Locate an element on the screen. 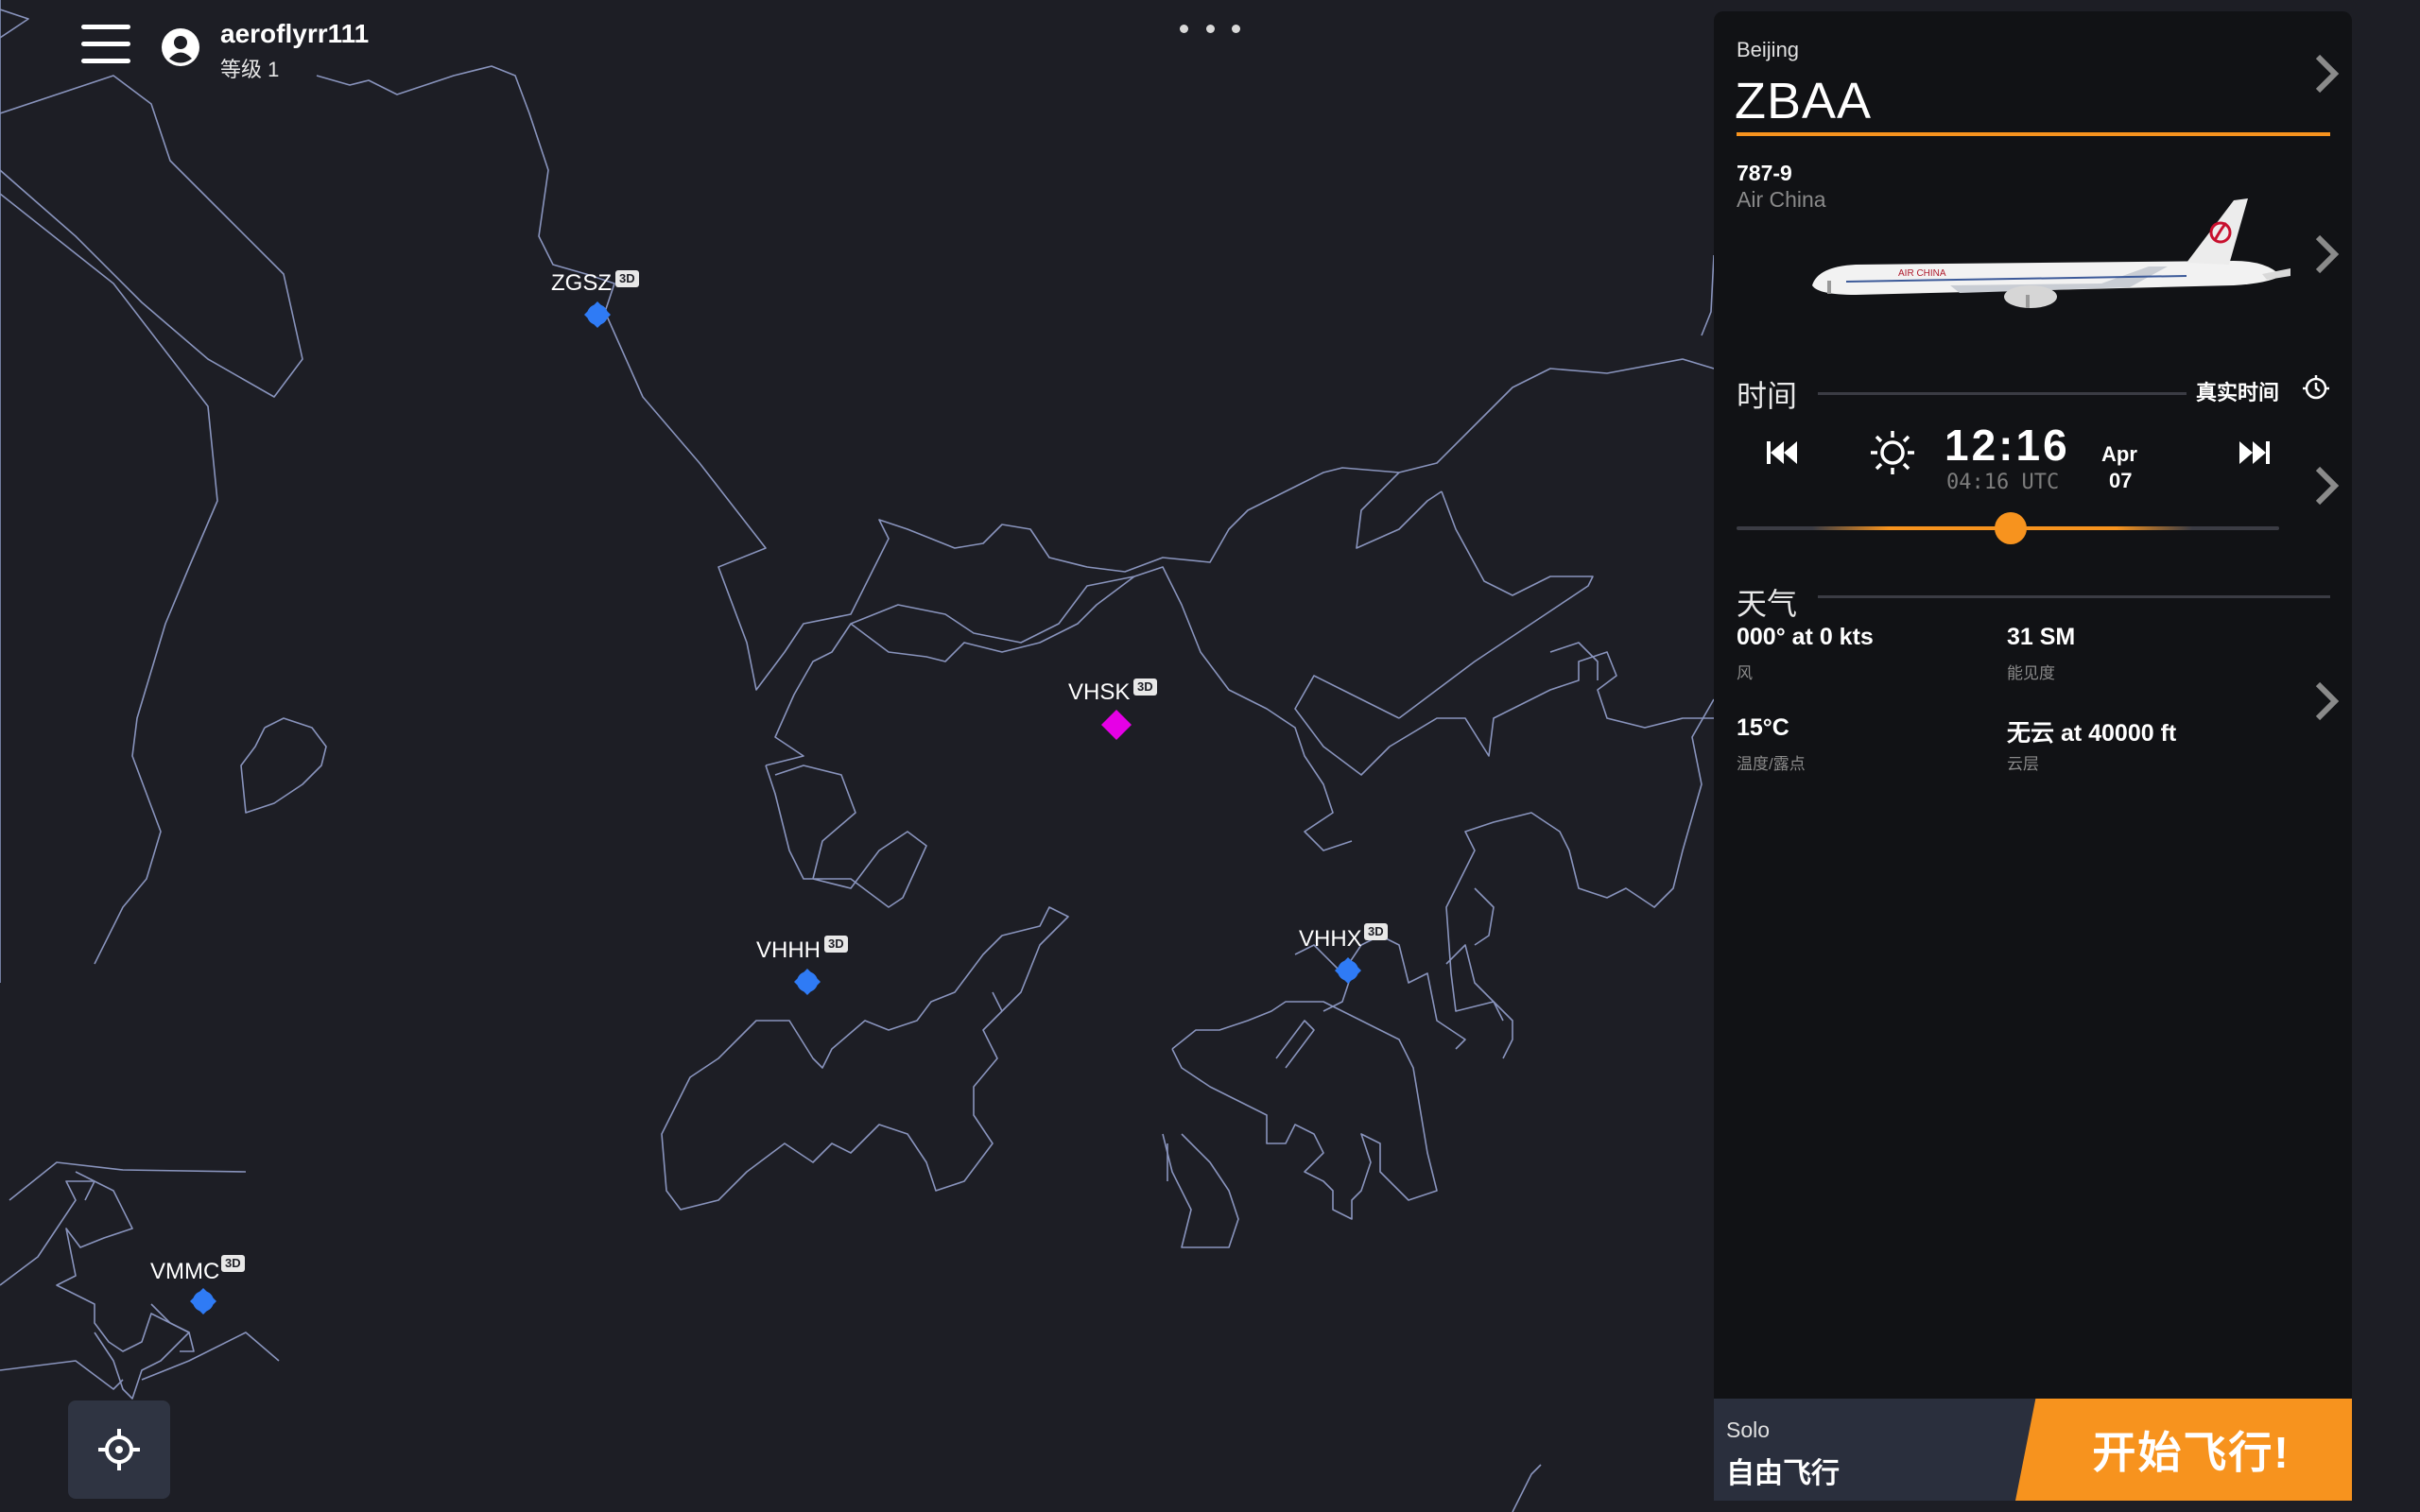 Image resolution: width=2420 pixels, height=1512 pixels. skip-back-icon is located at coordinates (1782, 452).